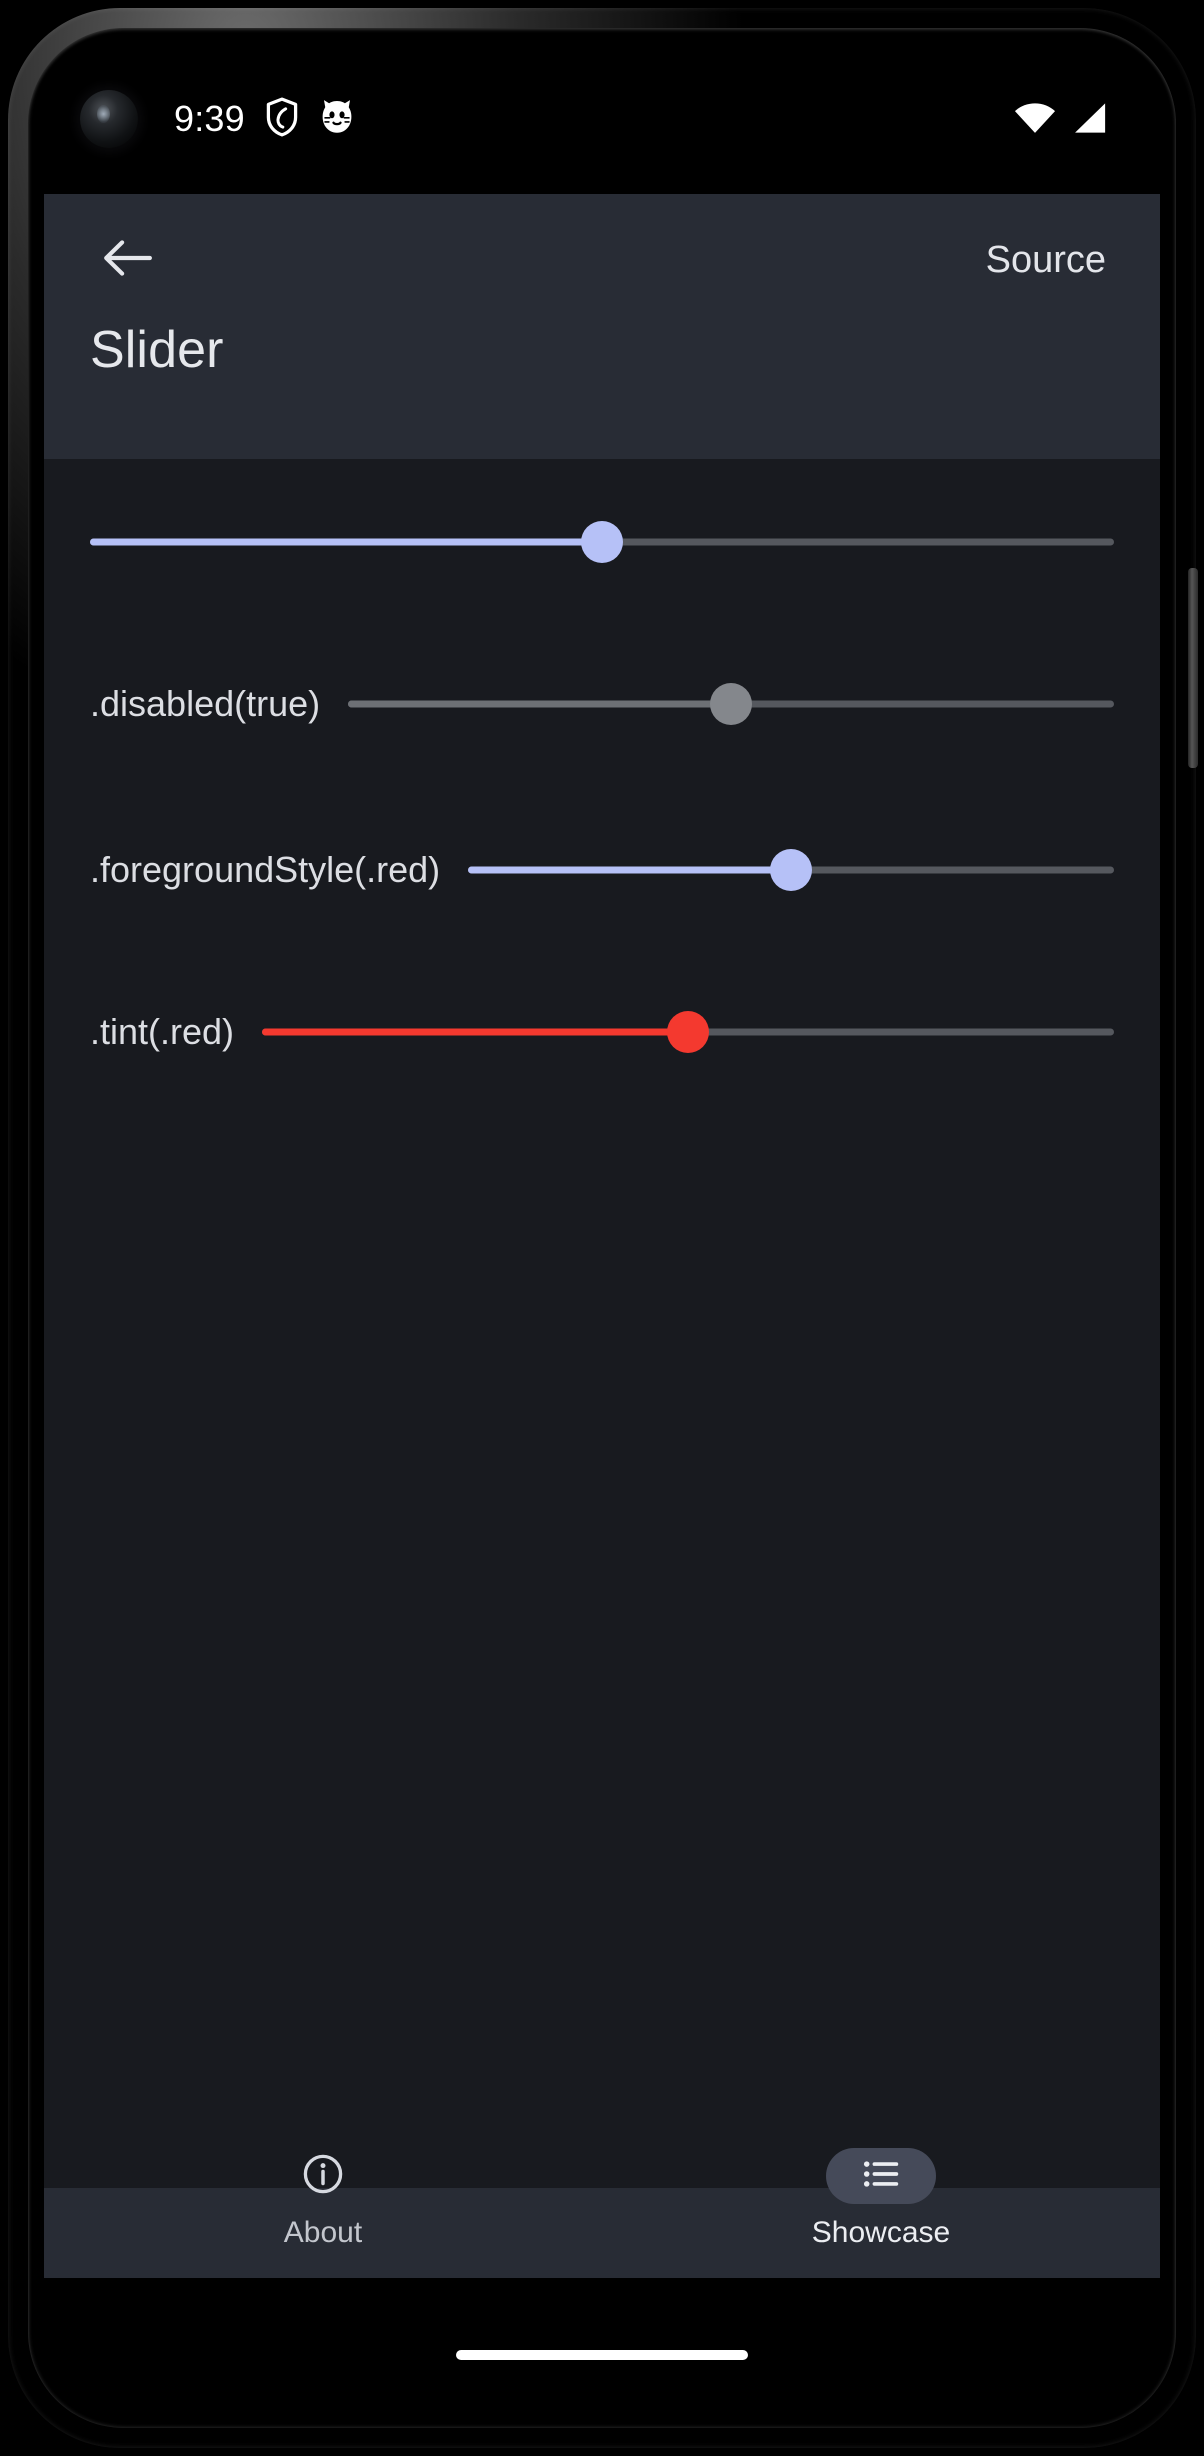  What do you see at coordinates (881, 2232) in the screenshot?
I see `nav-label-showcase: Showcase` at bounding box center [881, 2232].